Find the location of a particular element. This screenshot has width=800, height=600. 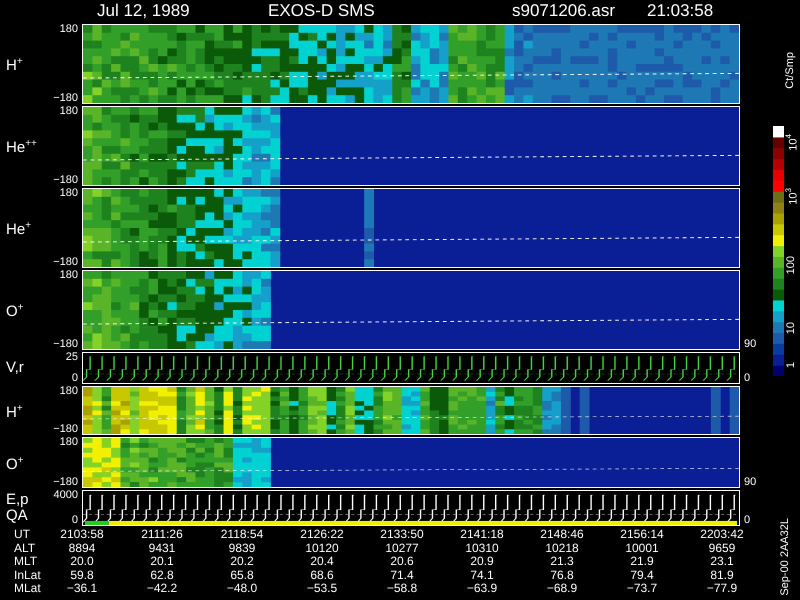

table-value: 65.8 is located at coordinates (242, 575).